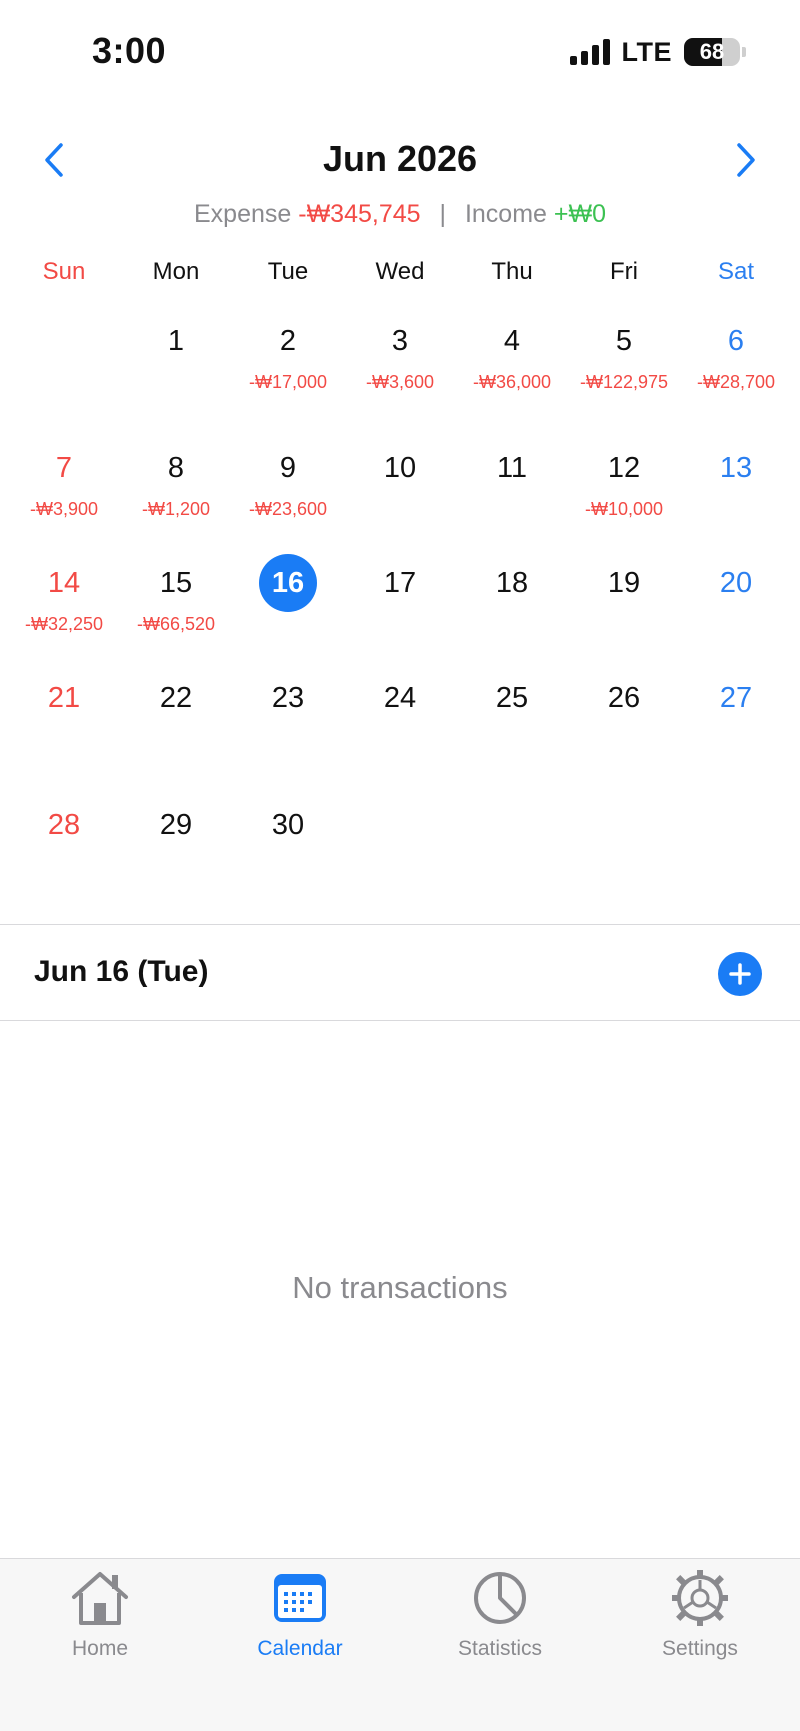 This screenshot has width=800, height=1731. What do you see at coordinates (736, 582) in the screenshot?
I see `day-number: 20` at bounding box center [736, 582].